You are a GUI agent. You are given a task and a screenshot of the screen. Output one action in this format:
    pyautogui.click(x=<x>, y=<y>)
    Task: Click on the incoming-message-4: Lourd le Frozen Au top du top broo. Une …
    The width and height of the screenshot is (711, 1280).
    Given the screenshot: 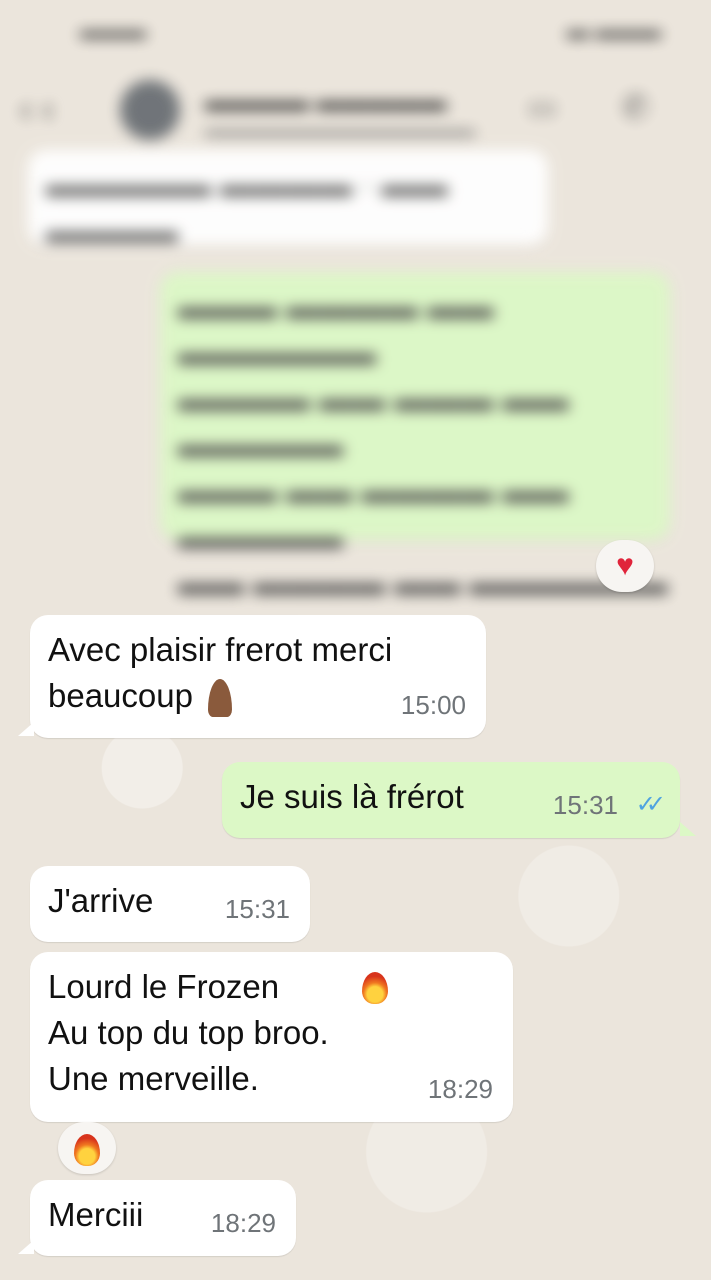 What is the action you would take?
    pyautogui.click(x=271, y=1037)
    